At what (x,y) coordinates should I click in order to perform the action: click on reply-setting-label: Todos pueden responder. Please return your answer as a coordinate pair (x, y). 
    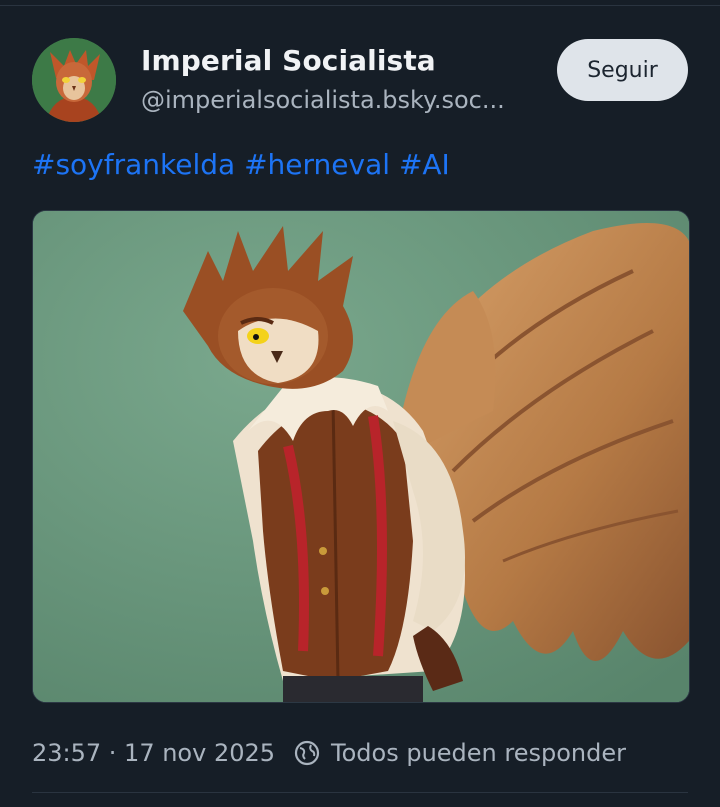
    Looking at the image, I should click on (479, 753).